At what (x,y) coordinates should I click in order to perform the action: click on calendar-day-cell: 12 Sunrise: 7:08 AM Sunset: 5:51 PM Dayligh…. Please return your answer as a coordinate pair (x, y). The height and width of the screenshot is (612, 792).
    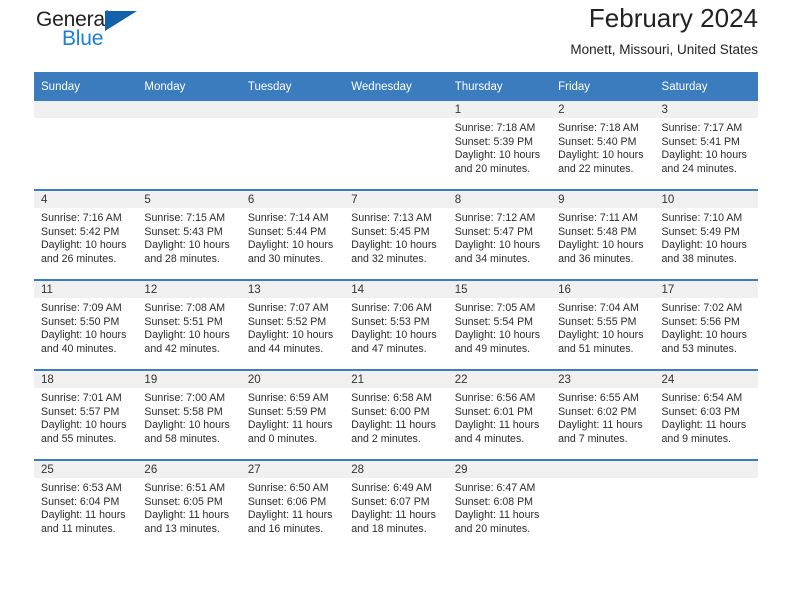
    Looking at the image, I should click on (189, 324).